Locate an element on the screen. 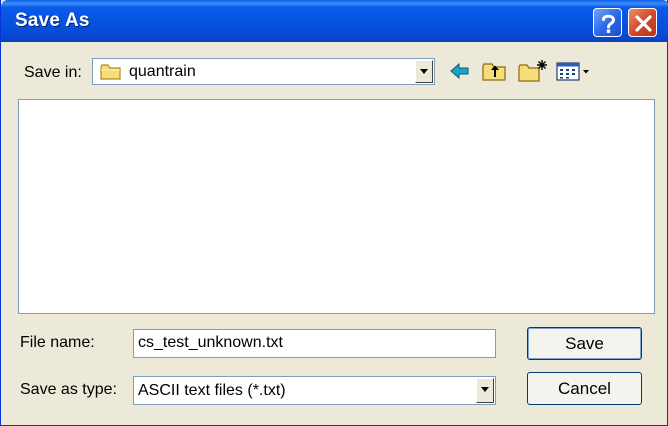 The height and width of the screenshot is (426, 668). new-folder-icon is located at coordinates (533, 71).